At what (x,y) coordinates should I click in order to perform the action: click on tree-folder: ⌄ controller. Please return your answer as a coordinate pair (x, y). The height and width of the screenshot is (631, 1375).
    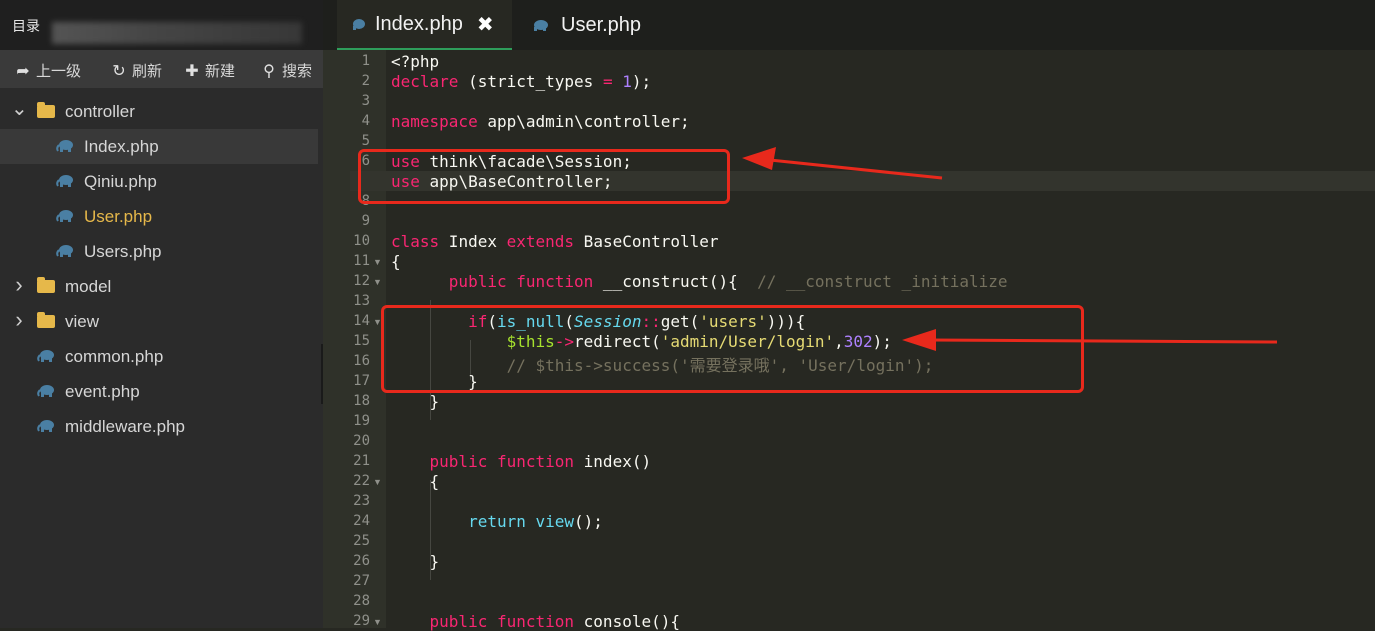
    Looking at the image, I should click on (159, 111).